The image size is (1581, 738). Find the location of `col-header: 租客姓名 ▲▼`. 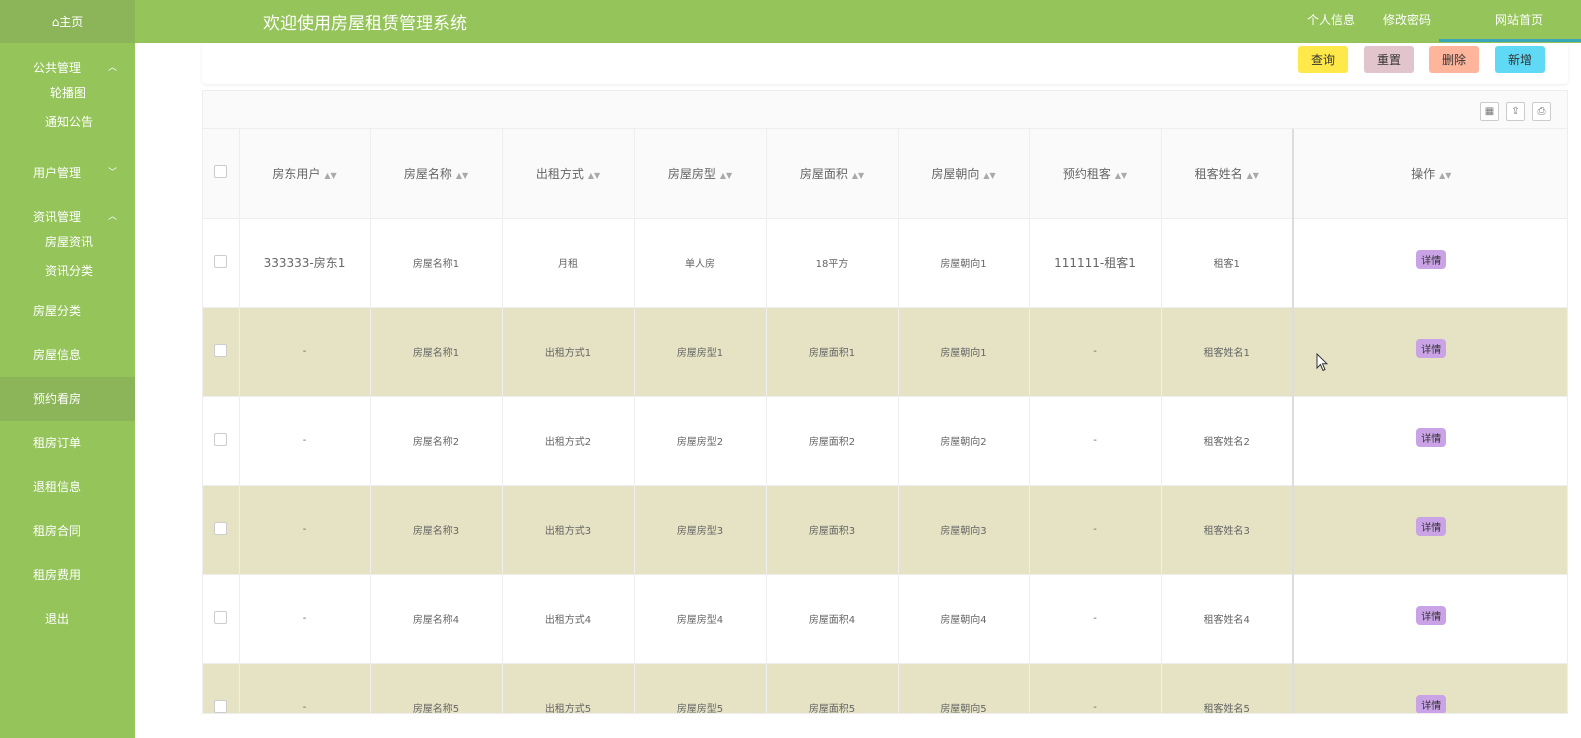

col-header: 租客姓名 ▲▼ is located at coordinates (1227, 174).